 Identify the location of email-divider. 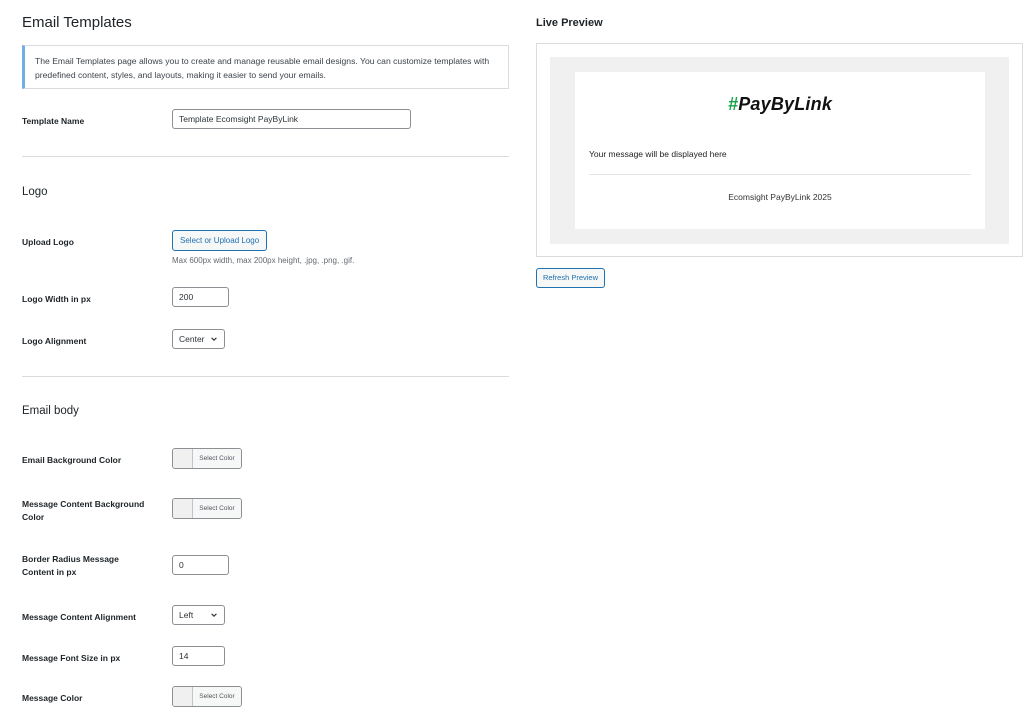
(780, 174).